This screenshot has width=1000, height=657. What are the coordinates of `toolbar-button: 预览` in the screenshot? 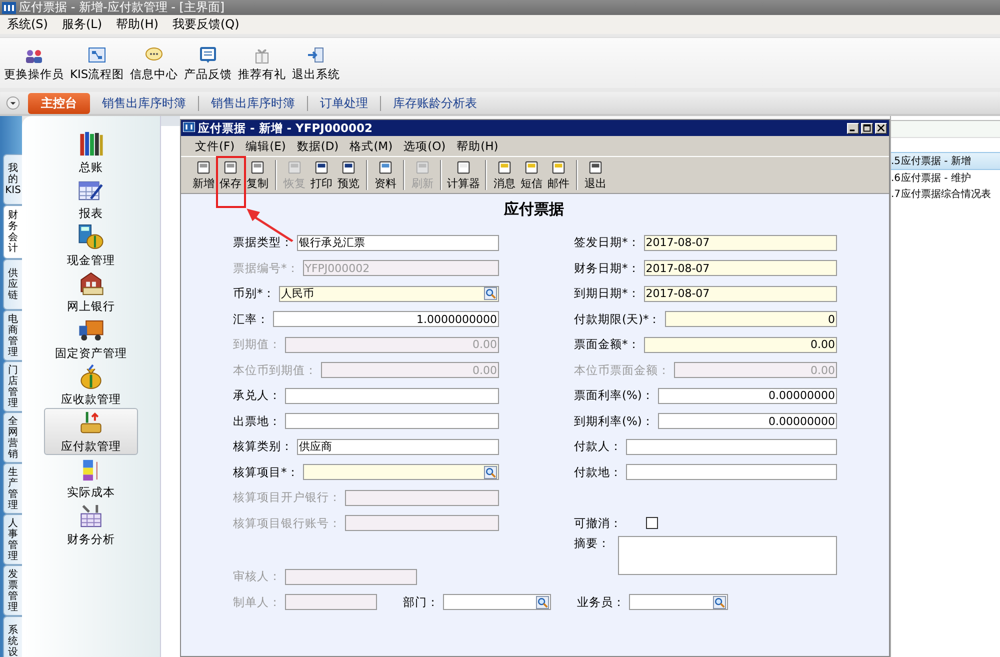 It's located at (348, 175).